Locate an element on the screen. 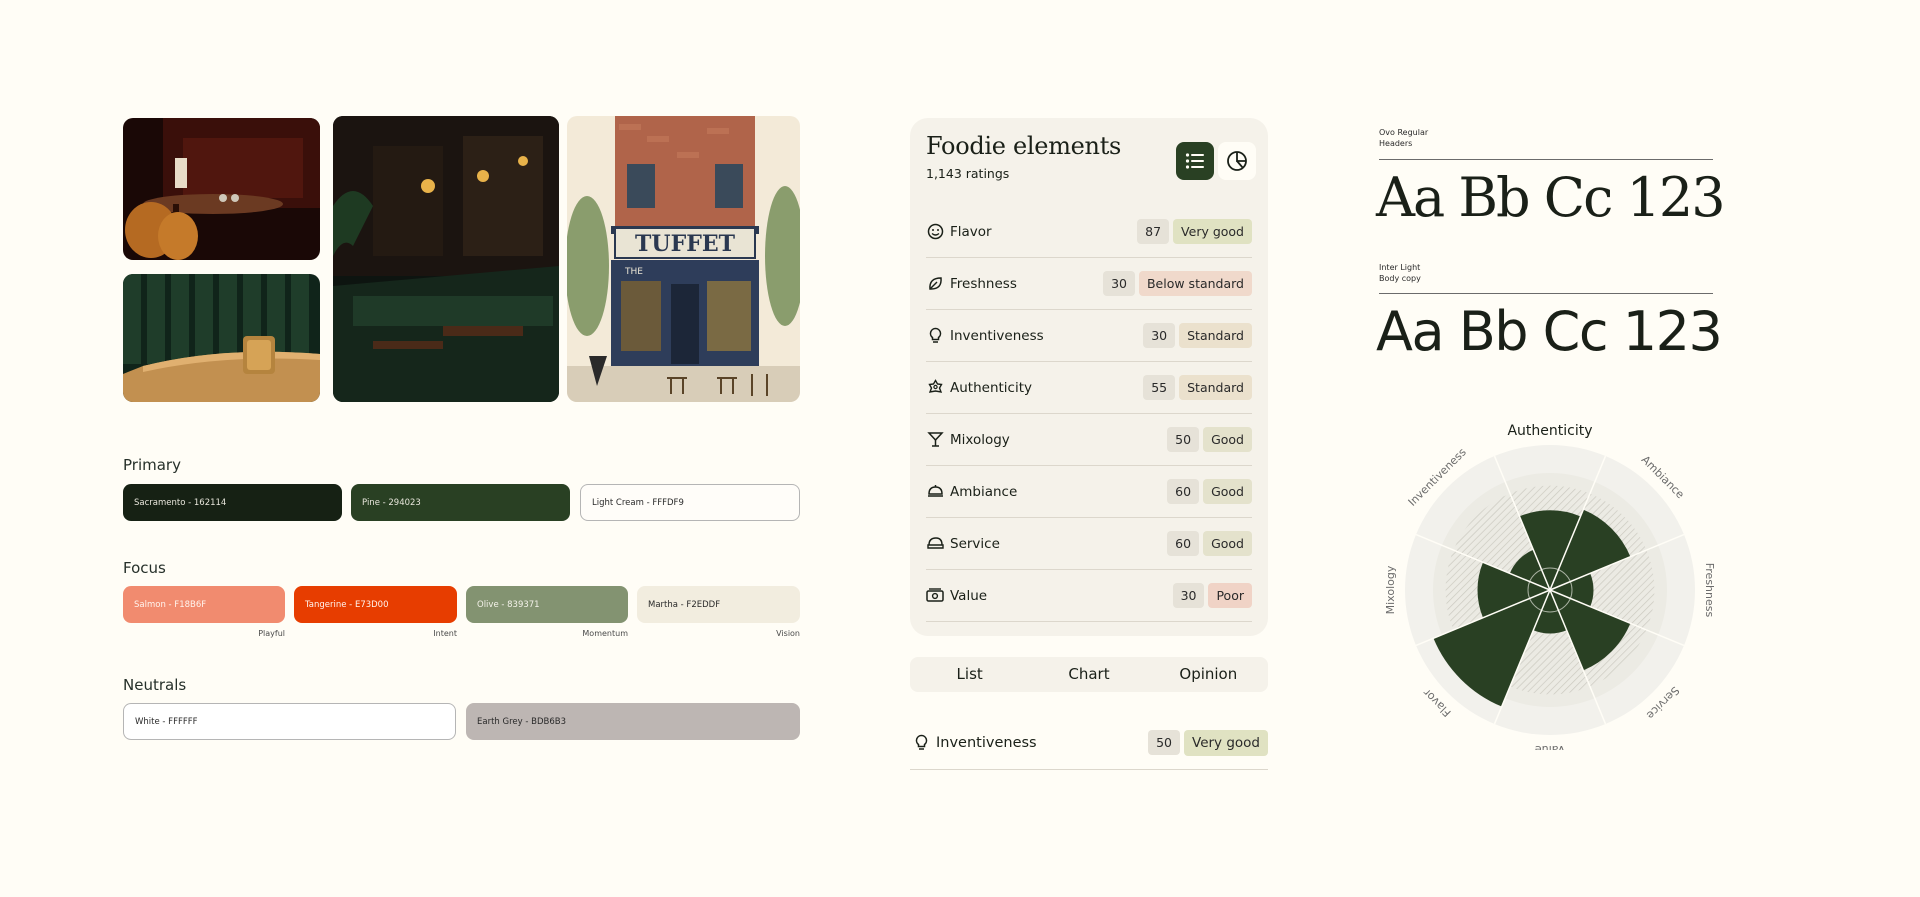  storefront-sign: TUFFET is located at coordinates (685, 244).